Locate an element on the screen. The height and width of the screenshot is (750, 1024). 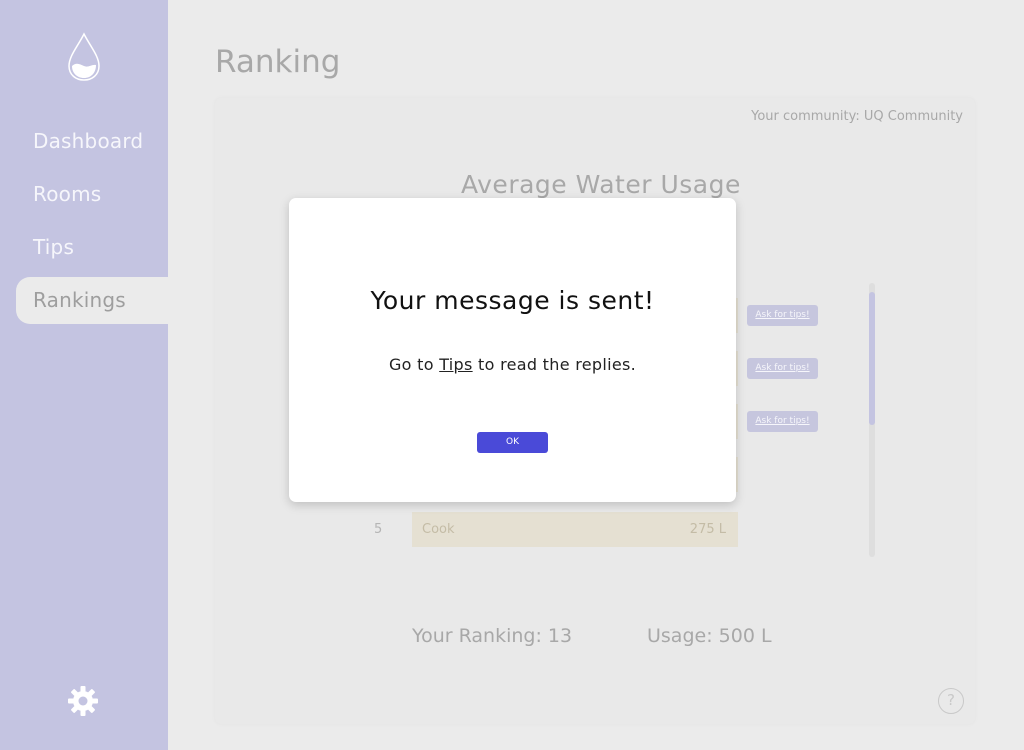
dialog-message: Go to Tips to read the replies. is located at coordinates (512, 364).